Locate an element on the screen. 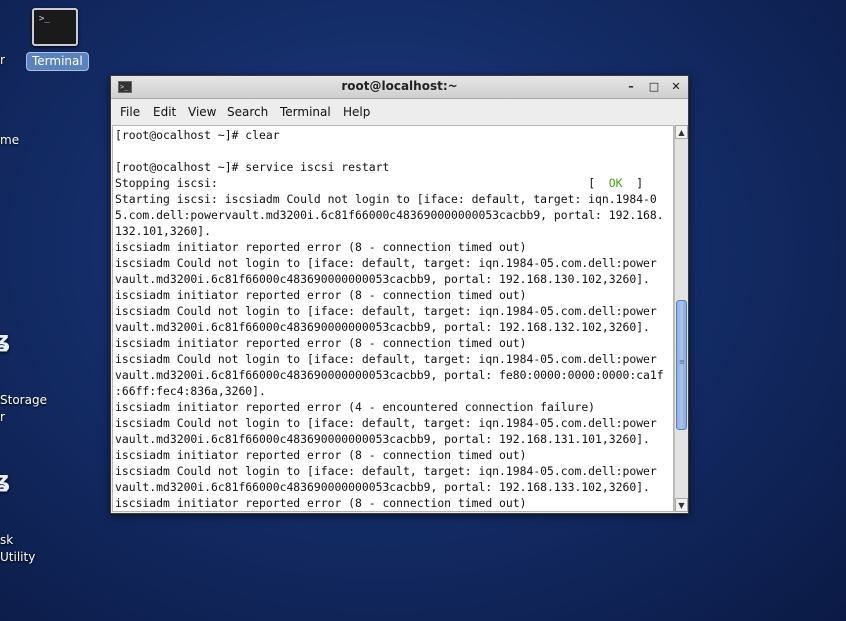  desktop-label-partial-2: me is located at coordinates (9, 140).